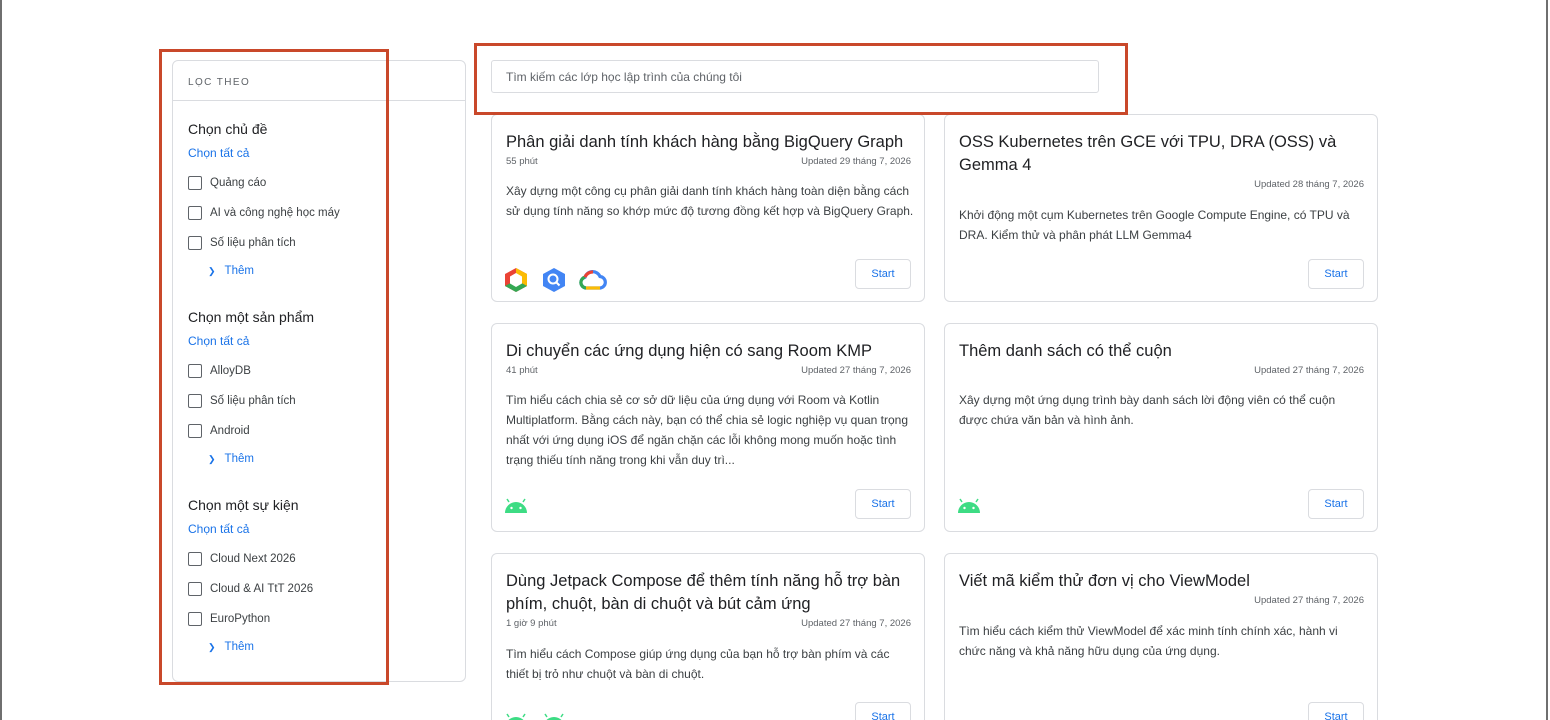 This screenshot has width=1550, height=720. Describe the element at coordinates (230, 431) in the screenshot. I see `filter-option-label: Android` at that location.